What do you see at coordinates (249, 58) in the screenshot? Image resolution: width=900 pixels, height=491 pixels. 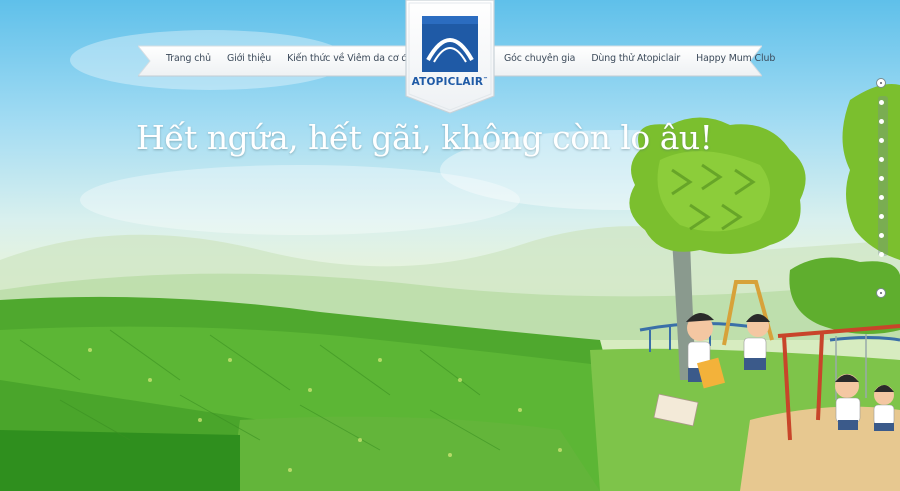 I see `nav-item-about: Giới thiệu` at bounding box center [249, 58].